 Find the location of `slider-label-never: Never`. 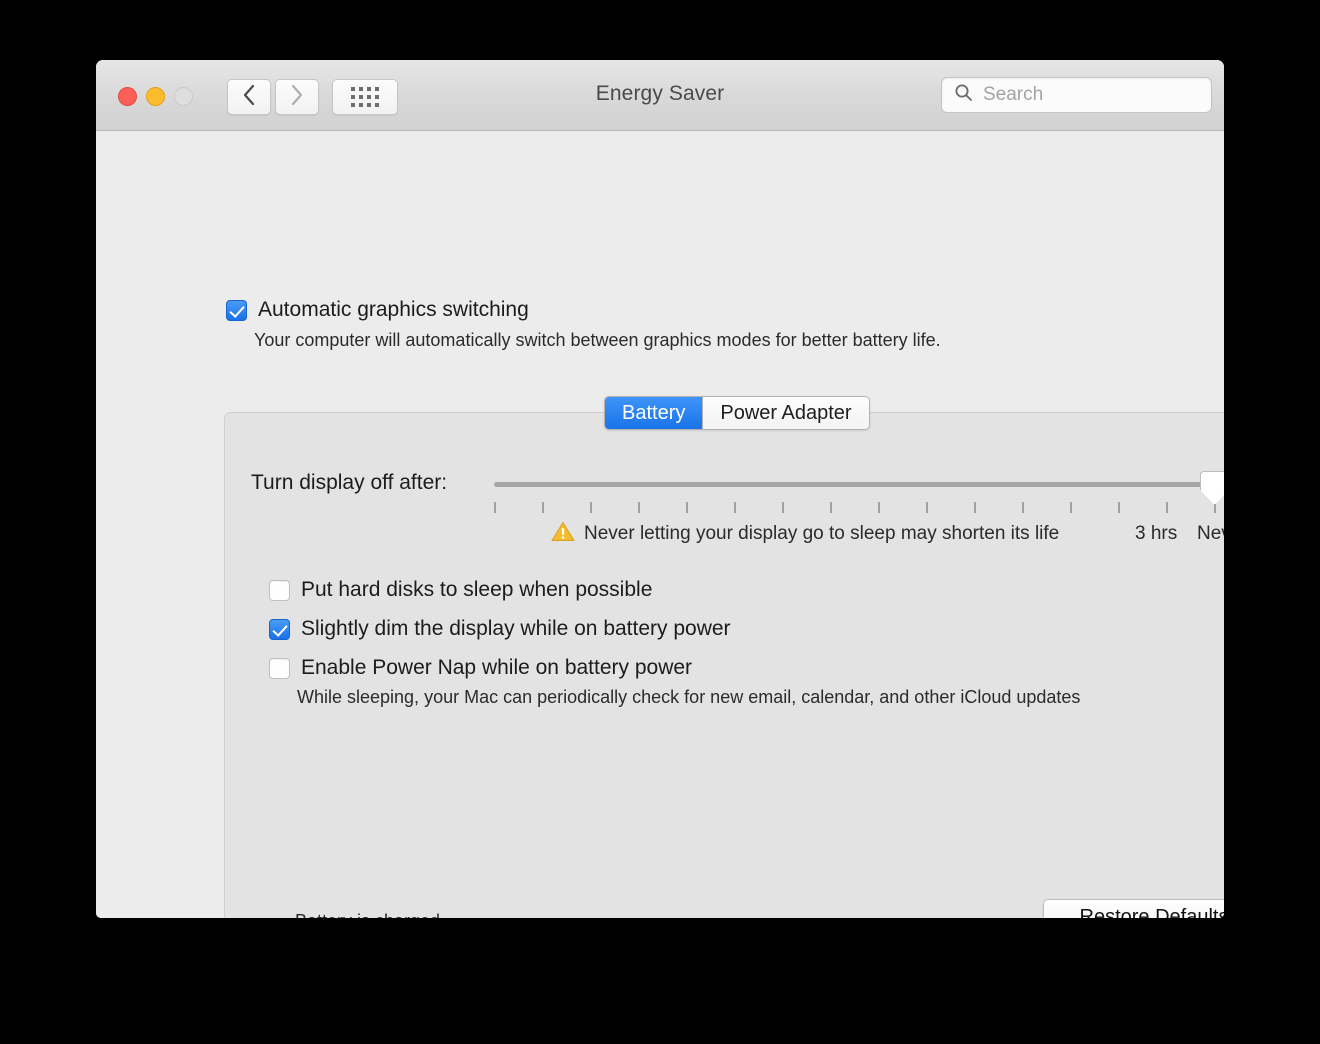

slider-label-never: Never is located at coordinates (1210, 533).